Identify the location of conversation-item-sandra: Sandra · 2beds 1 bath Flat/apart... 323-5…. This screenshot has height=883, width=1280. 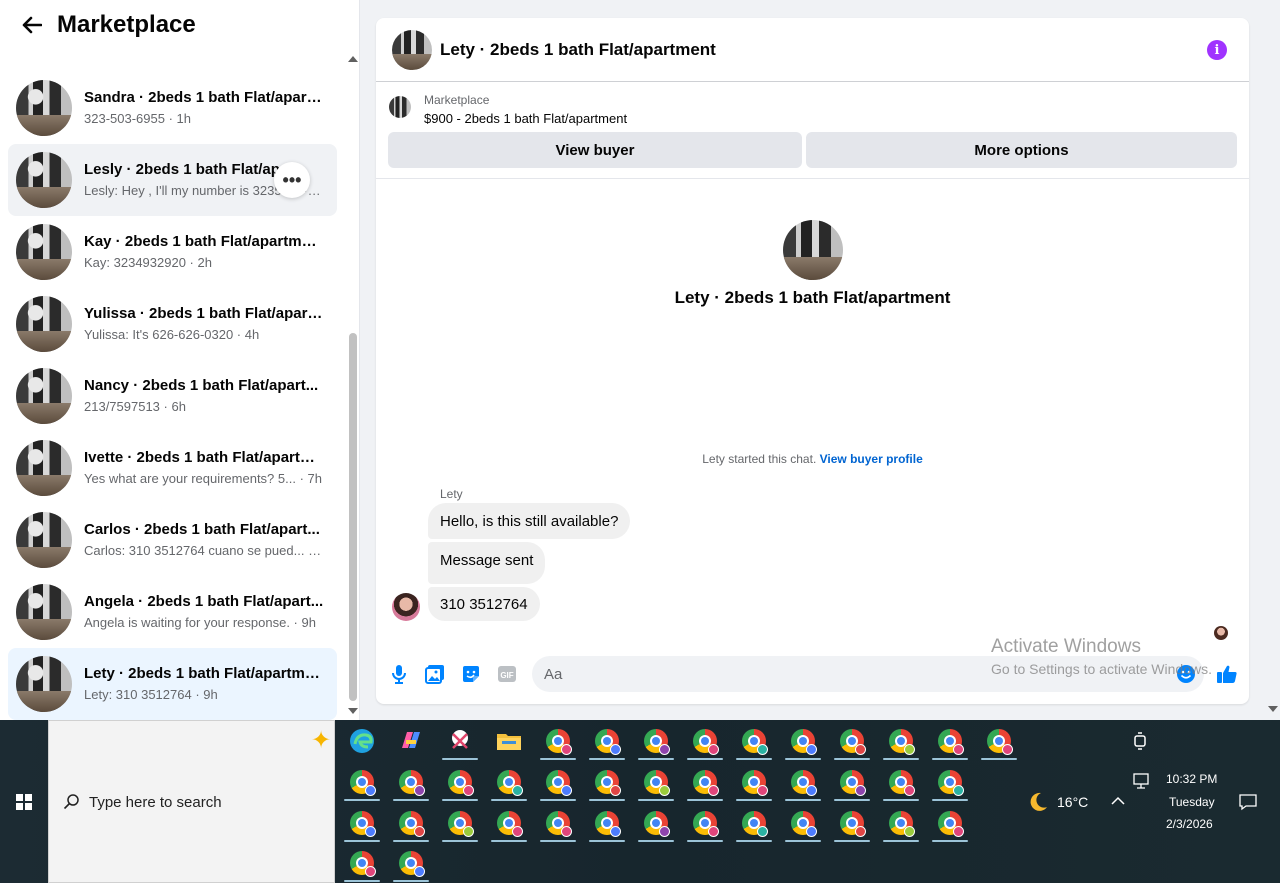
(172, 108).